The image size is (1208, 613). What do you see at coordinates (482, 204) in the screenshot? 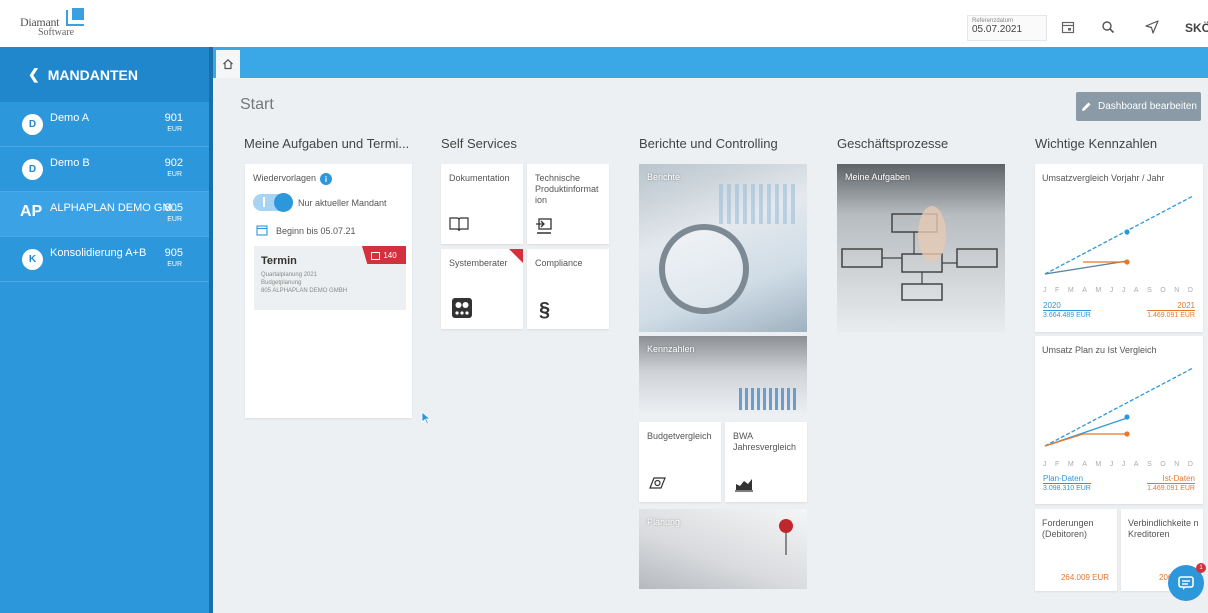
I see `tile-dokumentation: Dokumentation` at bounding box center [482, 204].